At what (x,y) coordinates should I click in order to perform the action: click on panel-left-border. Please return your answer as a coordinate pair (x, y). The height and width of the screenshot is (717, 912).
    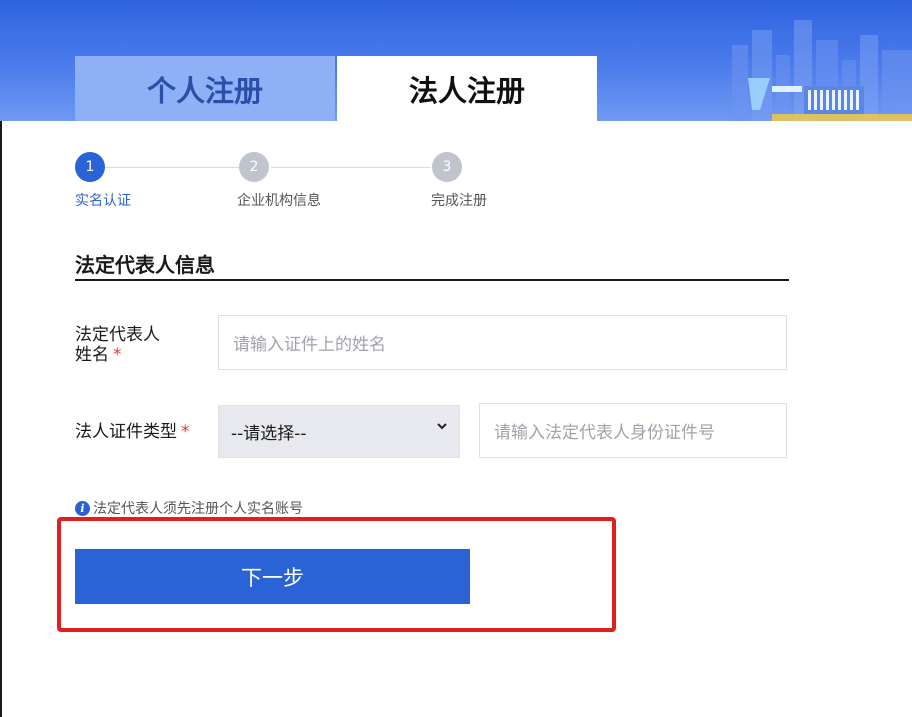
    Looking at the image, I should click on (1, 419).